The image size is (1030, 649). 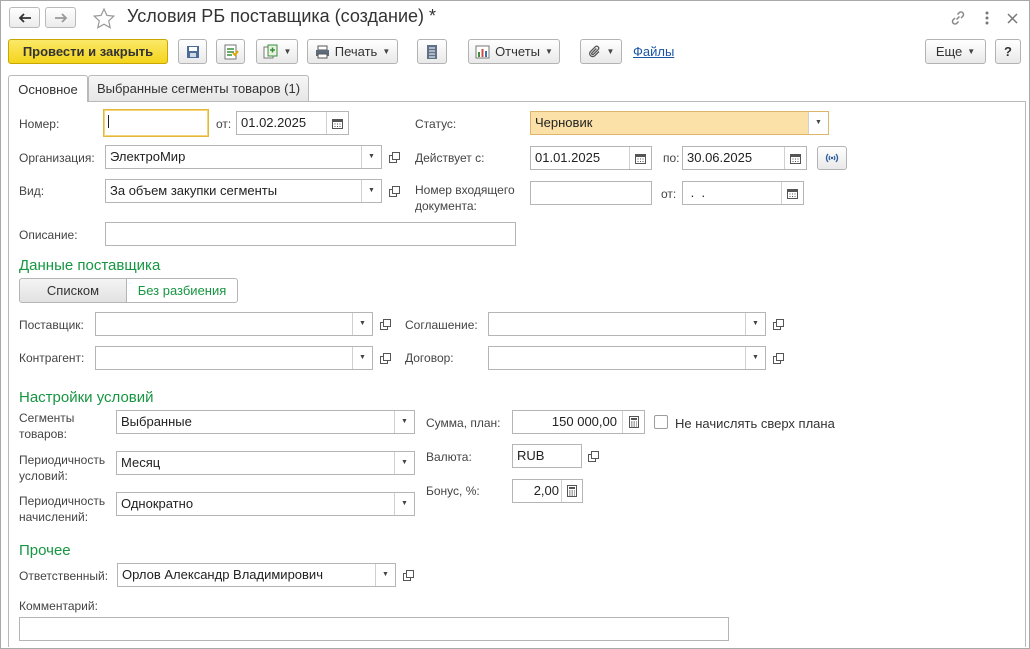 I want to click on print-button: Печать ▼, so click(x=352, y=51).